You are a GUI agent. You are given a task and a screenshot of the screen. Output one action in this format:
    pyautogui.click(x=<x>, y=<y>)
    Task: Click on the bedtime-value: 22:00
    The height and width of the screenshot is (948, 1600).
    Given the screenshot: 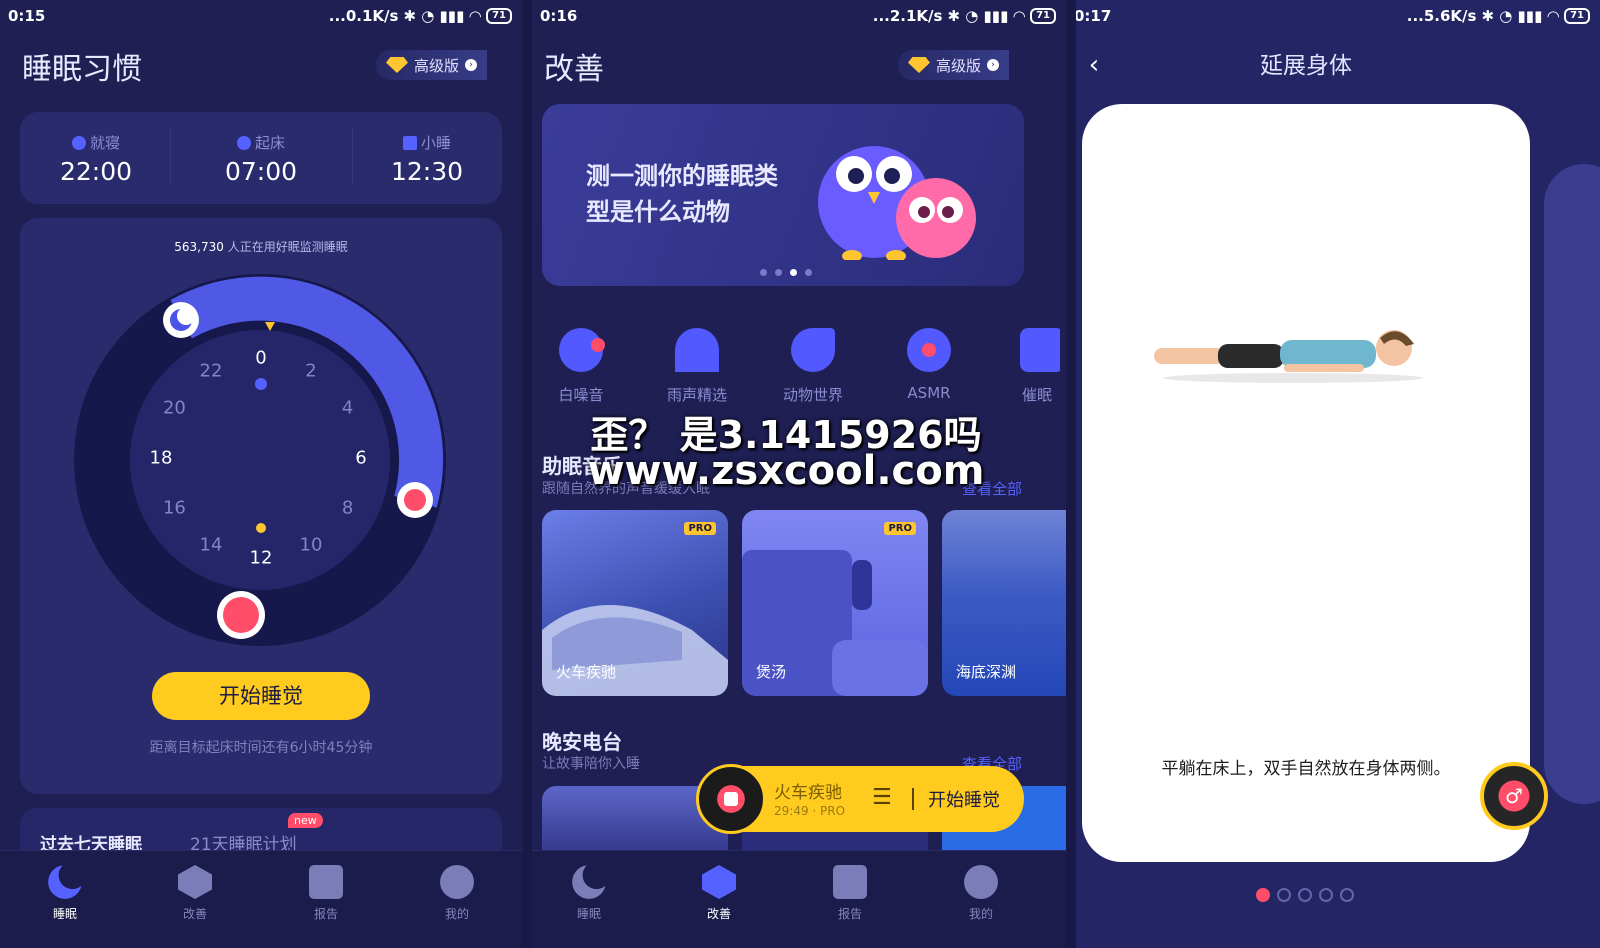 What is the action you would take?
    pyautogui.click(x=96, y=171)
    